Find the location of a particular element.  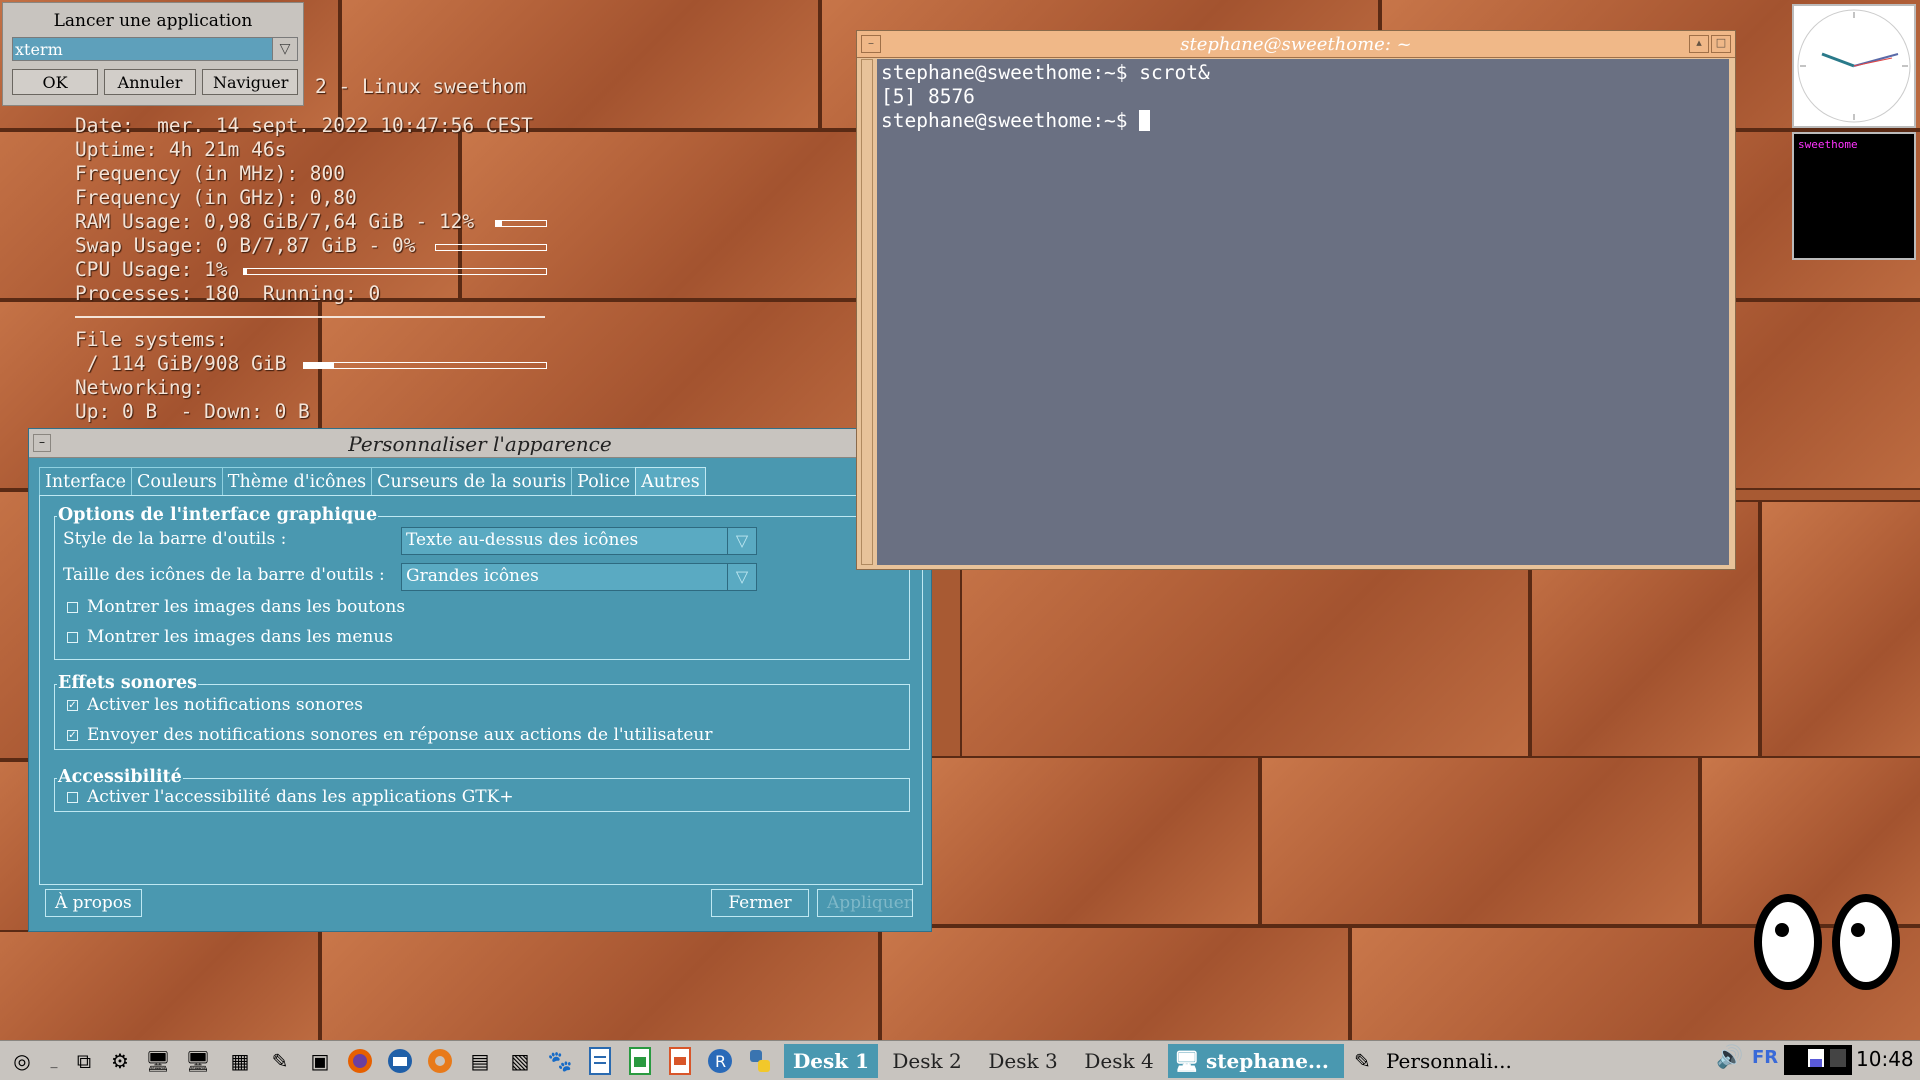

analog-clock is located at coordinates (1854, 66).